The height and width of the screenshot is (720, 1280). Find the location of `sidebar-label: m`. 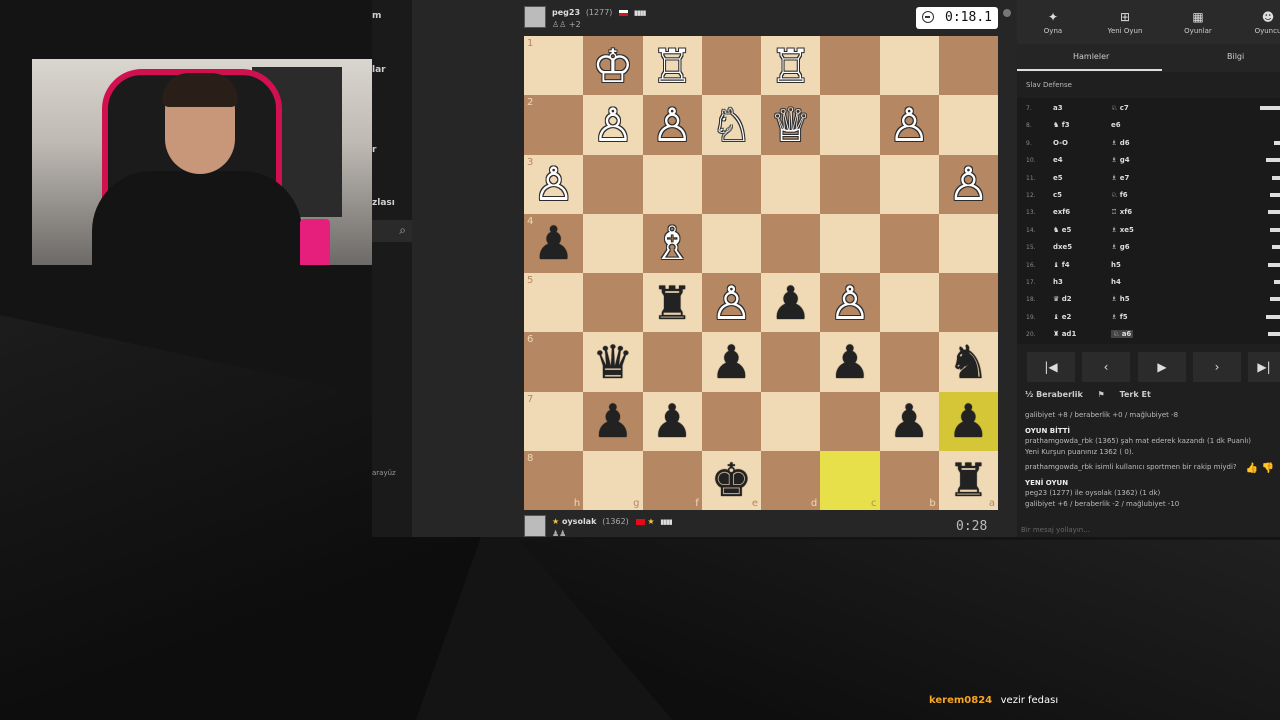

sidebar-label: m is located at coordinates (376, 16).